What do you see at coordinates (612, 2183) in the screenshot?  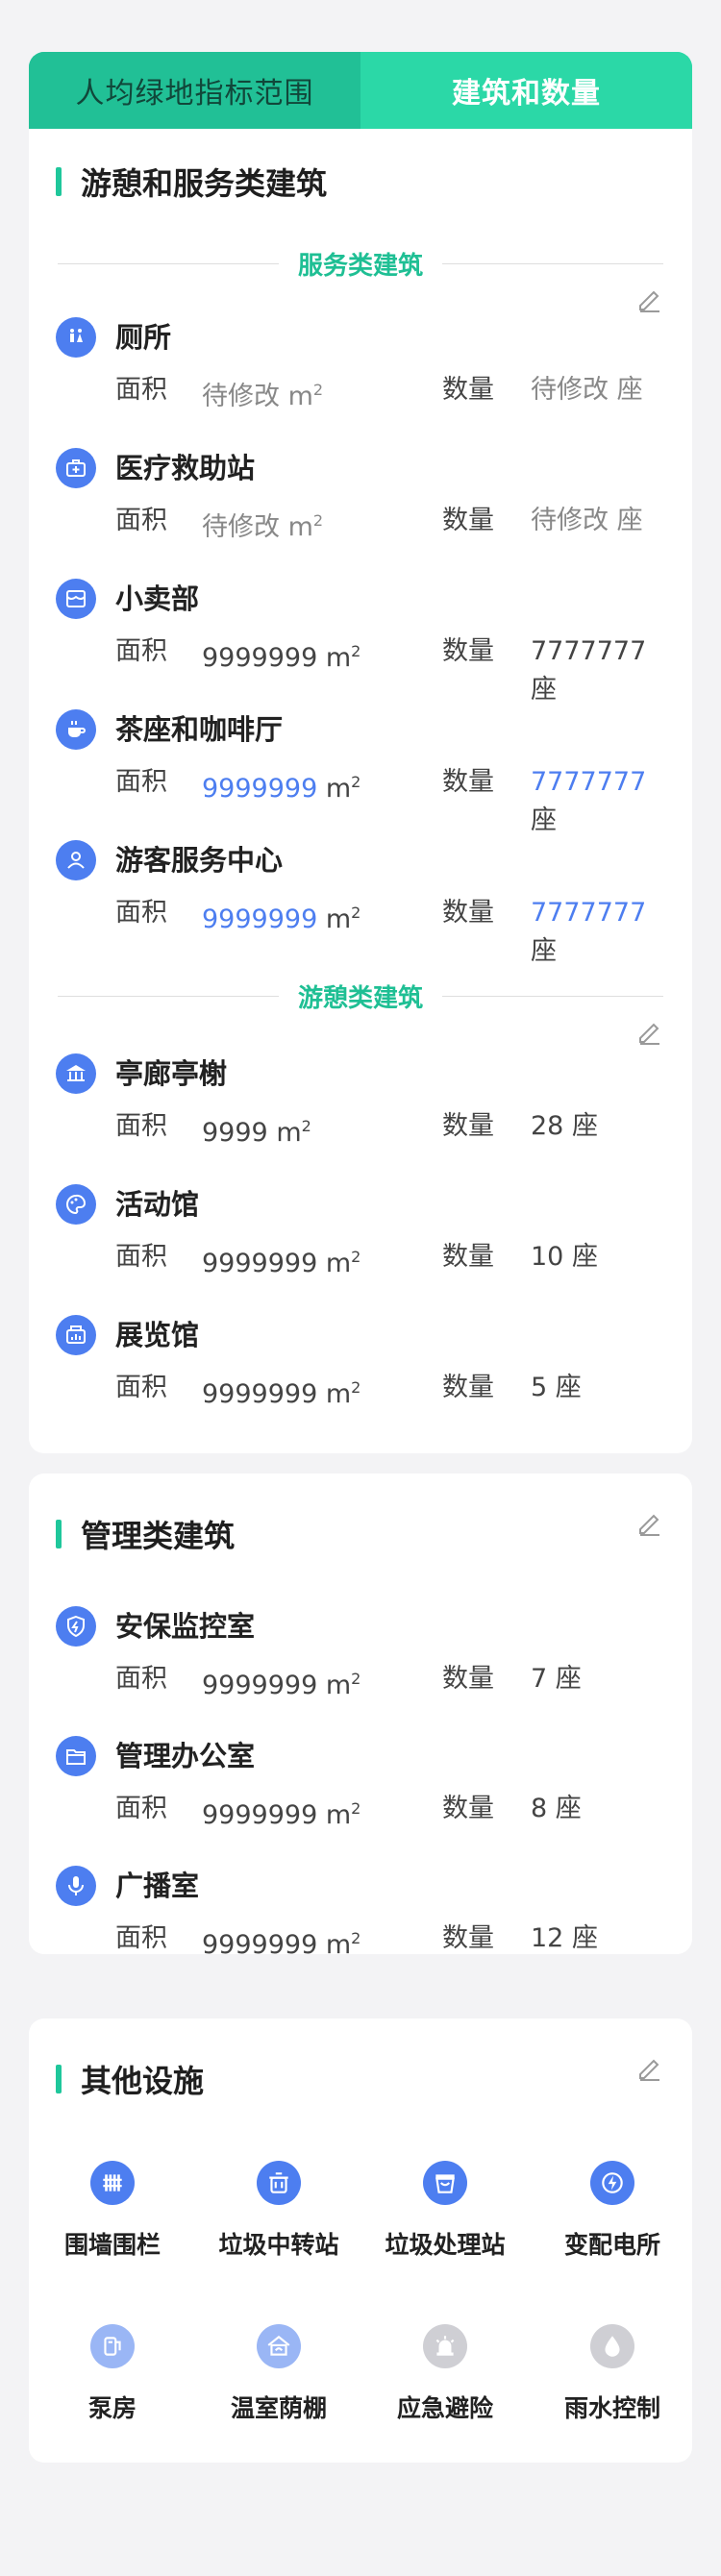 I see `lightning-icon` at bounding box center [612, 2183].